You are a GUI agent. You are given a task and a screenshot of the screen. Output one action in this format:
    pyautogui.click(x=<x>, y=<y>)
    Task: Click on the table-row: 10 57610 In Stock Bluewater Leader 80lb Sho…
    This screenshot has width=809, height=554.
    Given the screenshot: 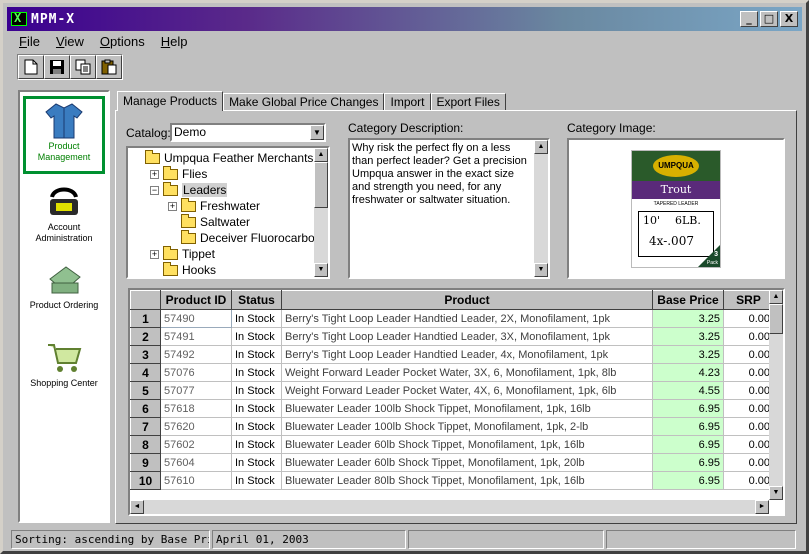 What is the action you would take?
    pyautogui.click(x=452, y=480)
    